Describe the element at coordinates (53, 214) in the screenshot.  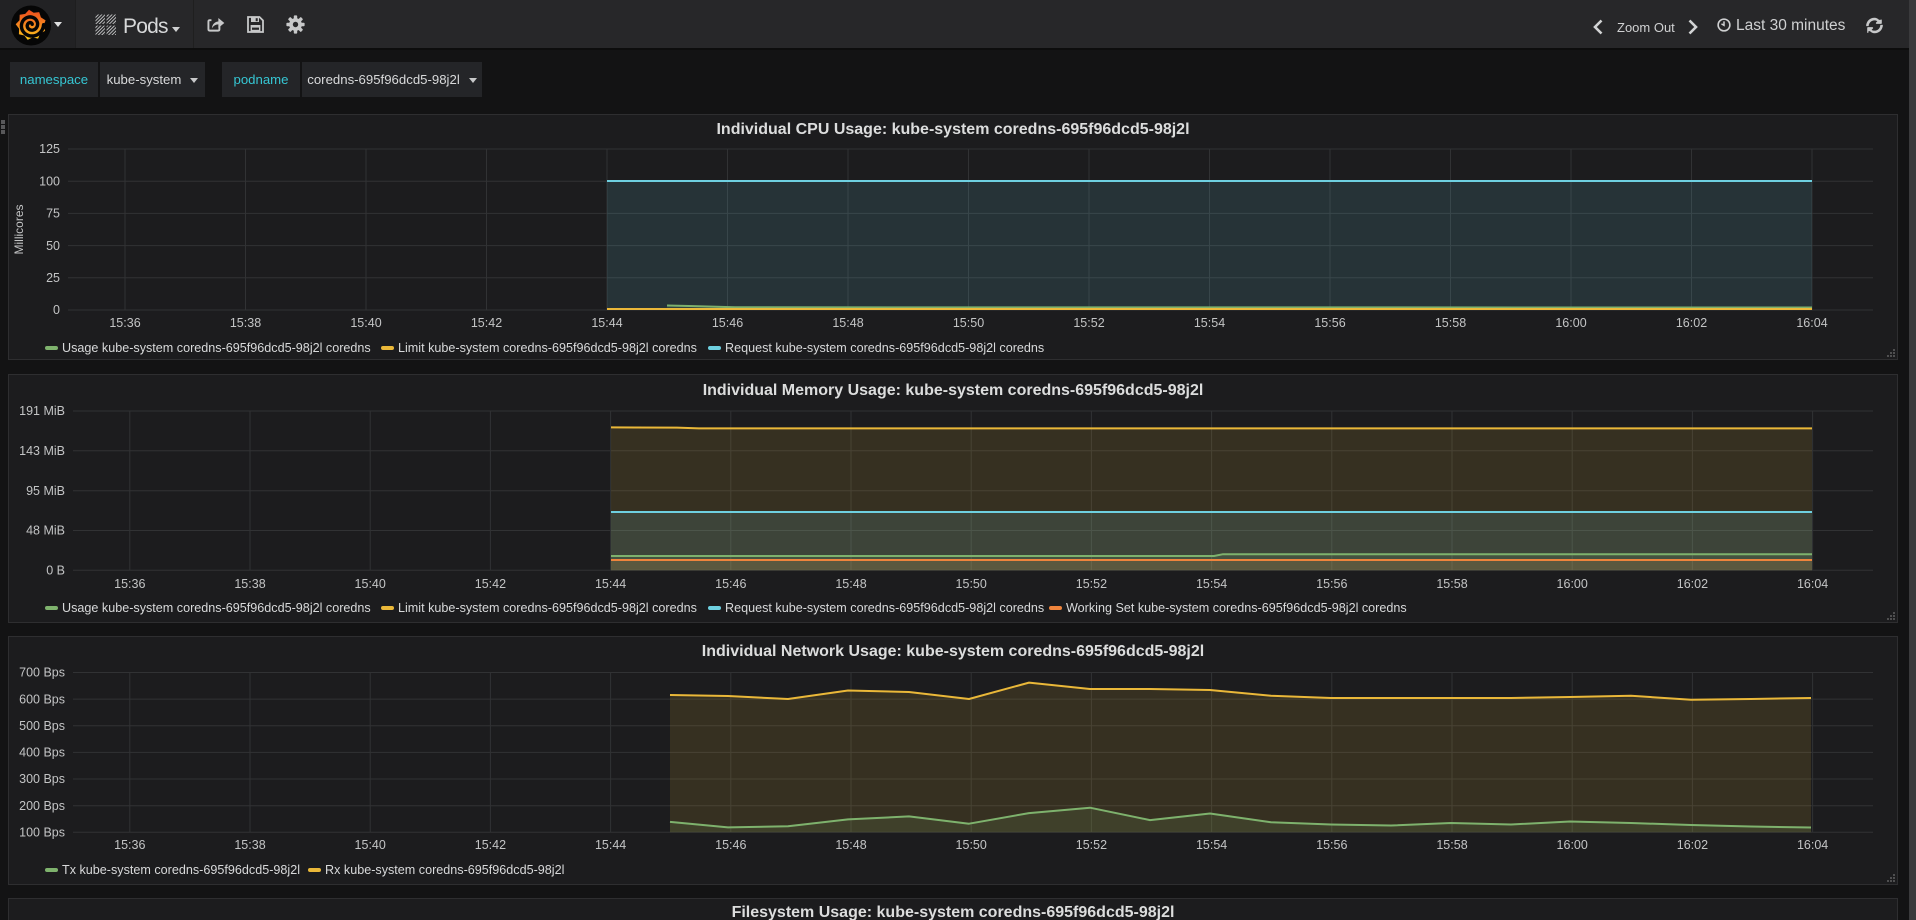
I see `svg-text: 75` at that location.